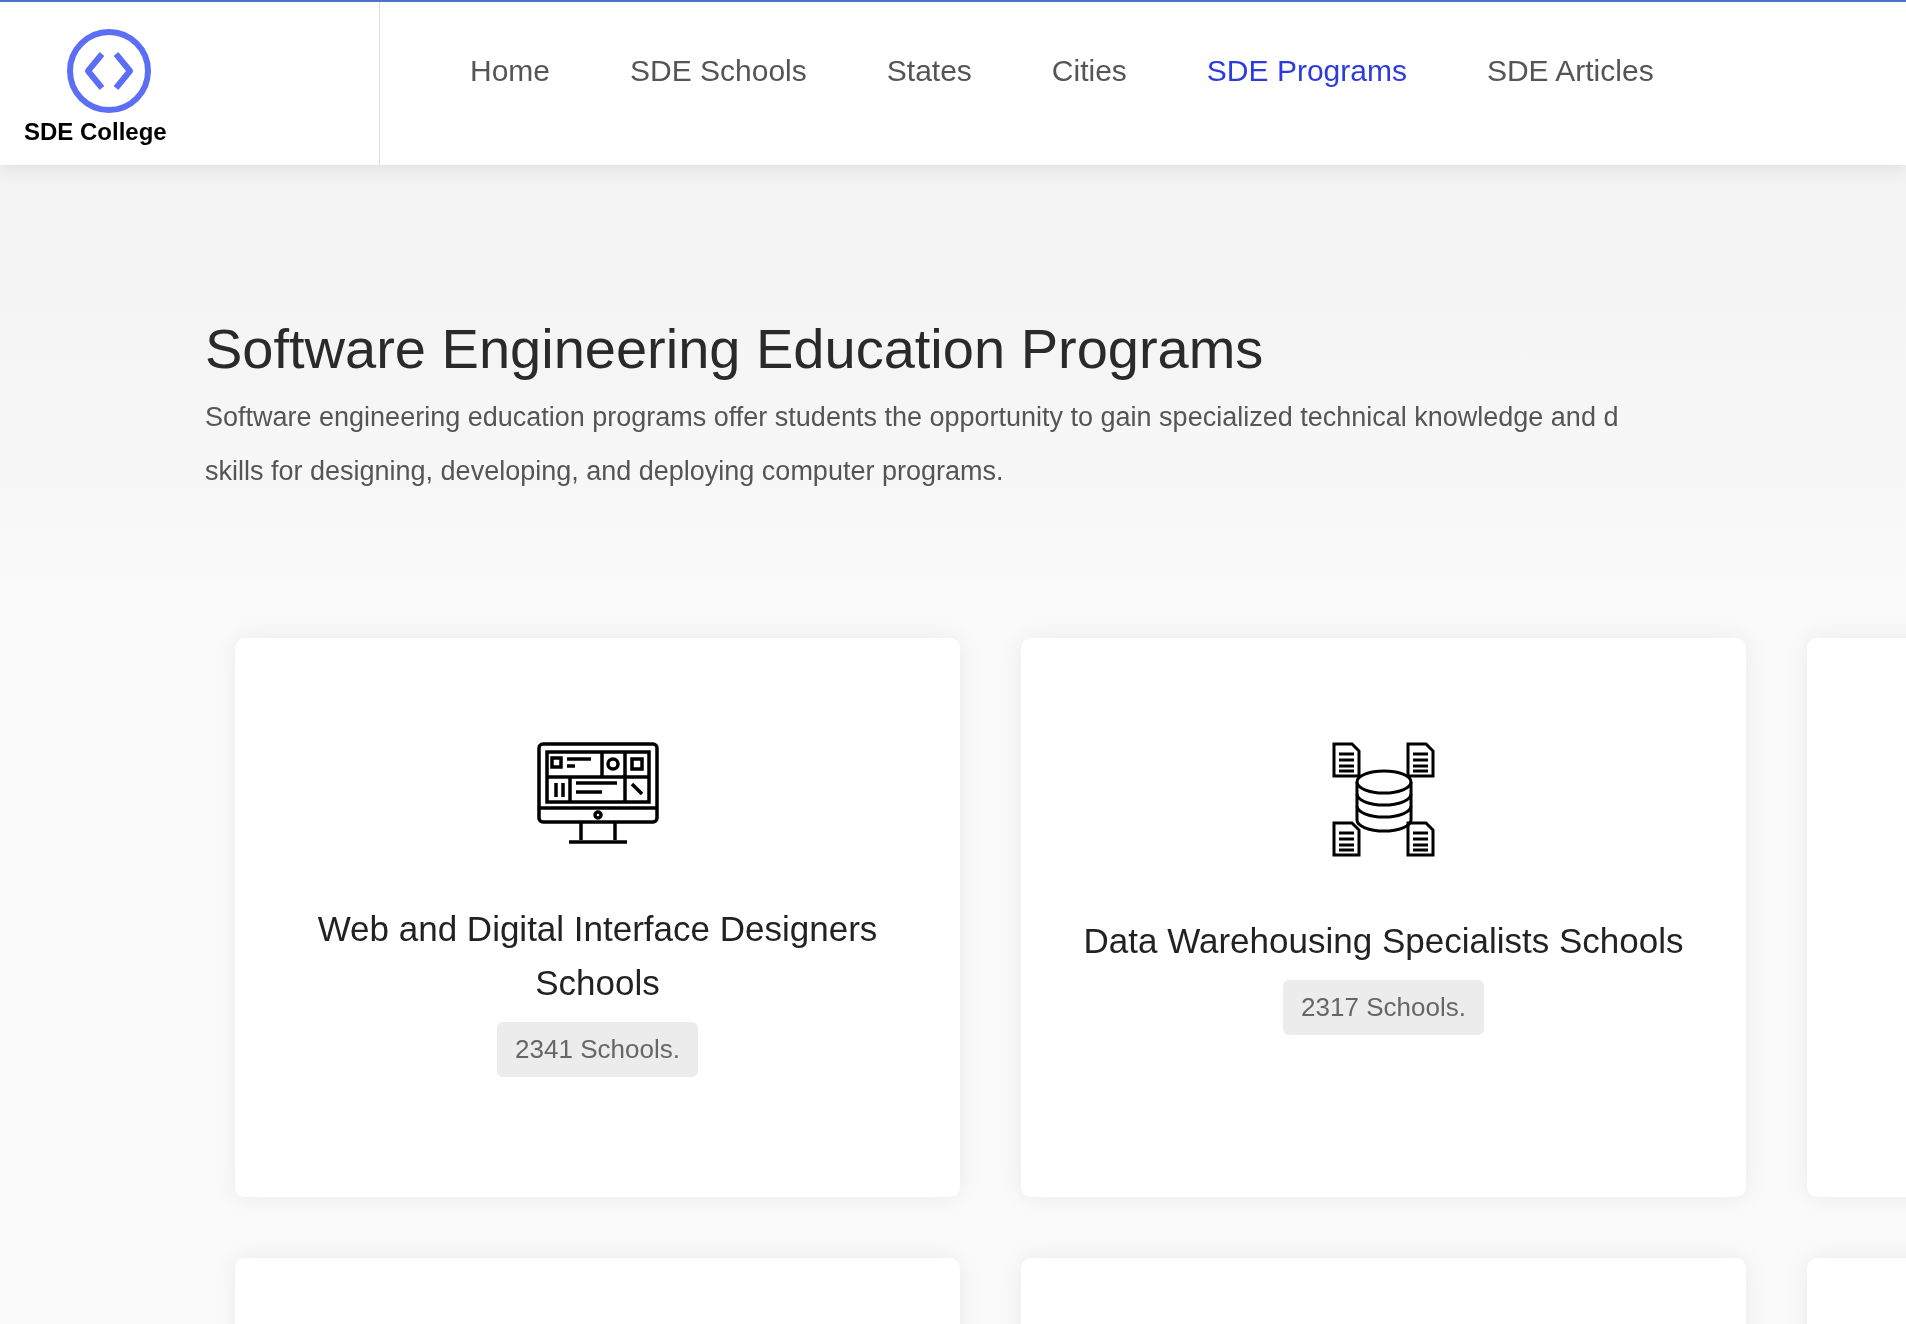 Image resolution: width=1906 pixels, height=1324 pixels. What do you see at coordinates (95, 132) in the screenshot?
I see `logo-text: SDE College` at bounding box center [95, 132].